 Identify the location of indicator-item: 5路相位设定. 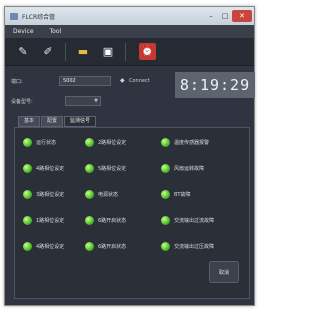
(105, 168).